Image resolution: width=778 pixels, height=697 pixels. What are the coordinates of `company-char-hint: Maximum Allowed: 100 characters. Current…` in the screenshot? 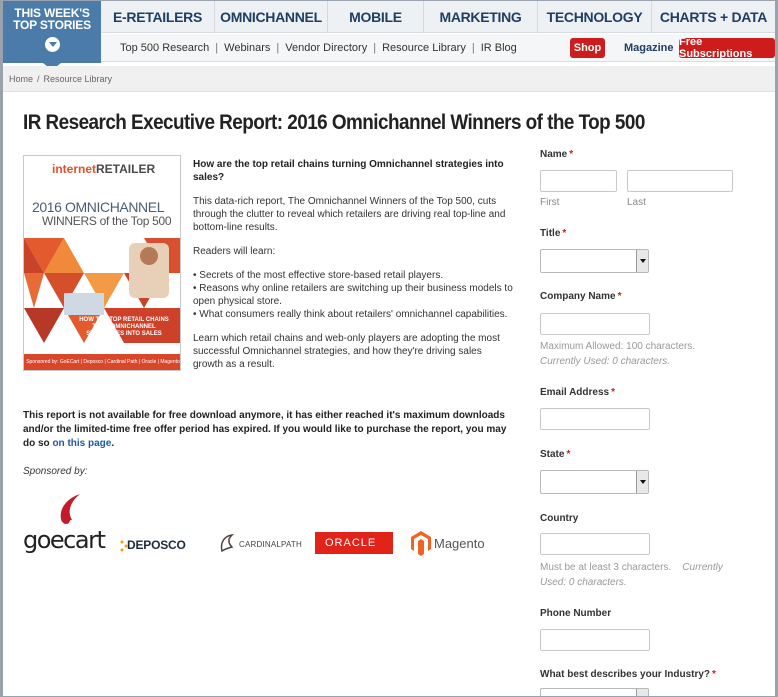 It's located at (618, 354).